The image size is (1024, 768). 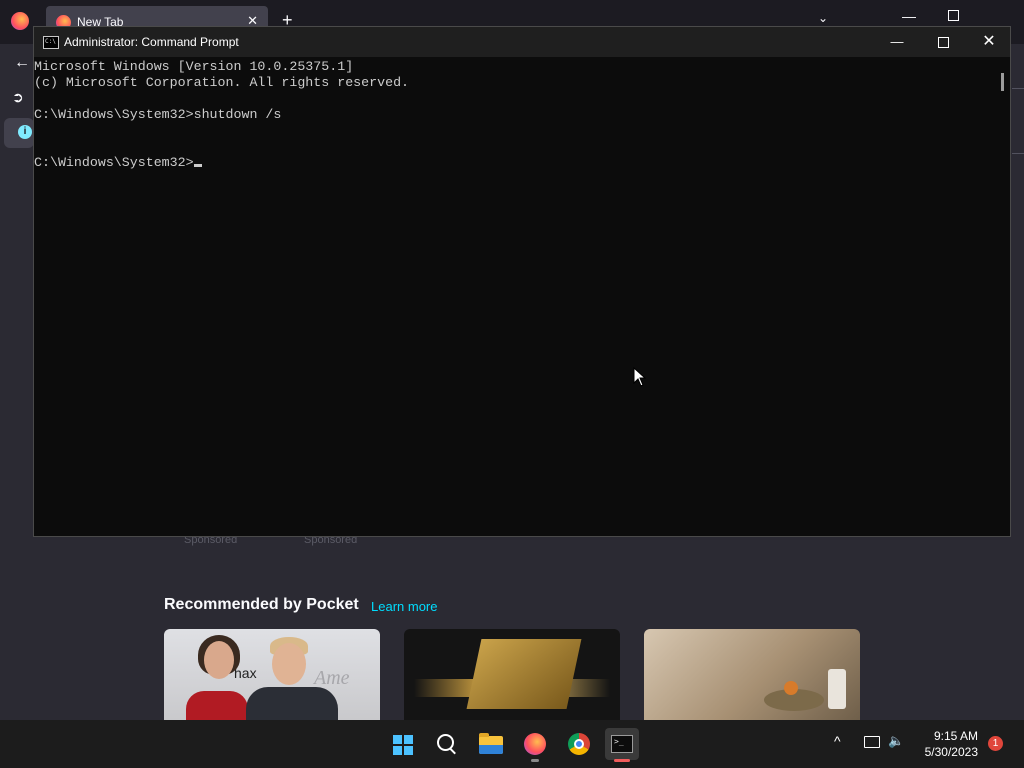 What do you see at coordinates (897, 42) in the screenshot?
I see `minimize-button: —` at bounding box center [897, 42].